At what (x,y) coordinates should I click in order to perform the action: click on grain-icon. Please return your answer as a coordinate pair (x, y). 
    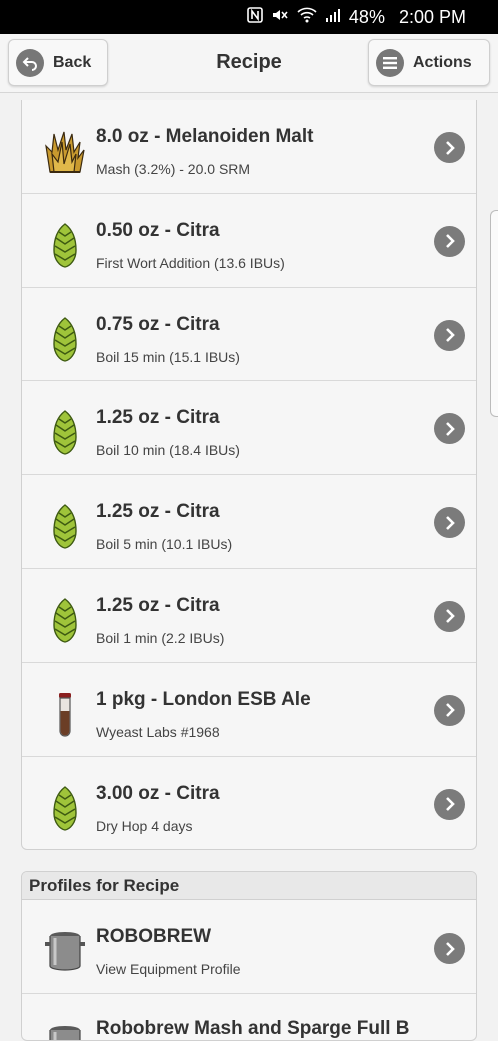
    Looking at the image, I should click on (65, 151).